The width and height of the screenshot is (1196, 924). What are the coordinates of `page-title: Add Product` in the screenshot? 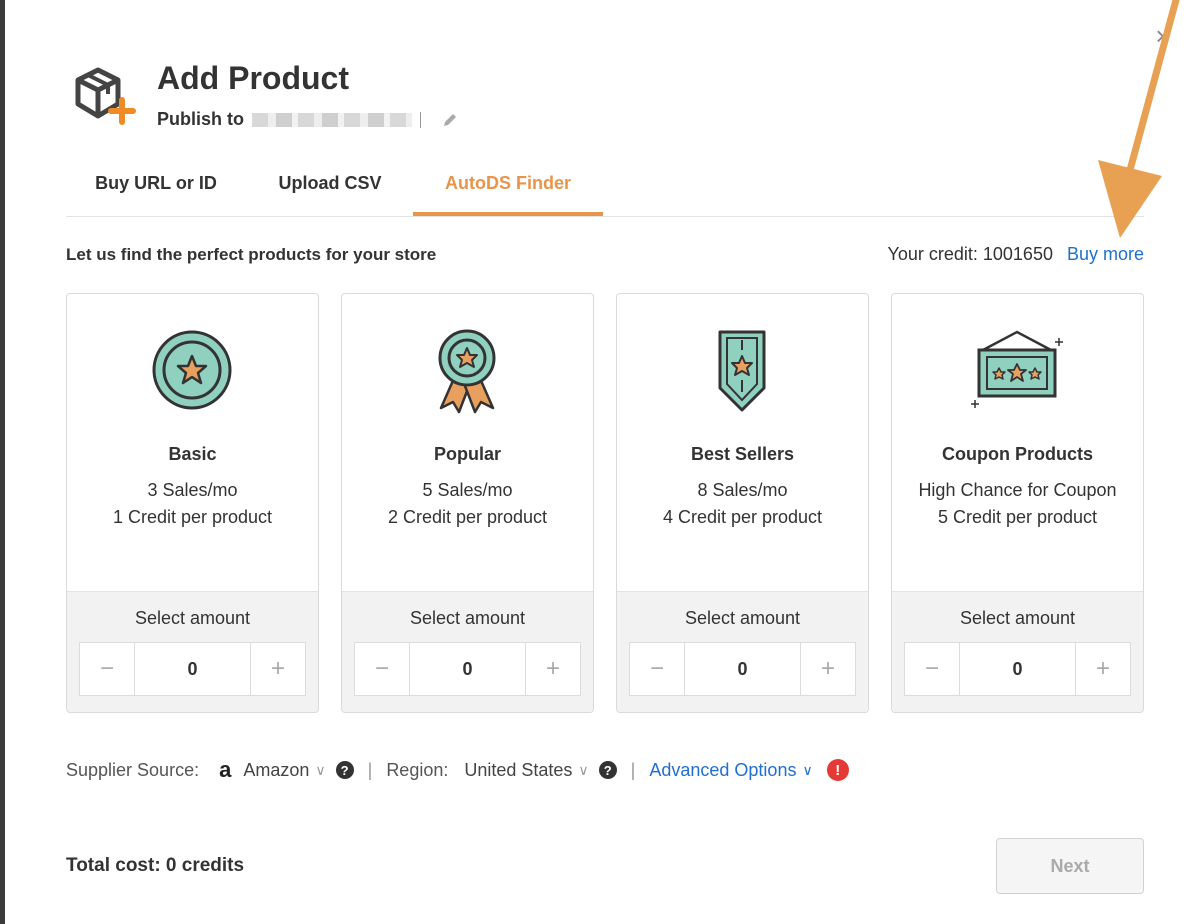 It's located at (253, 78).